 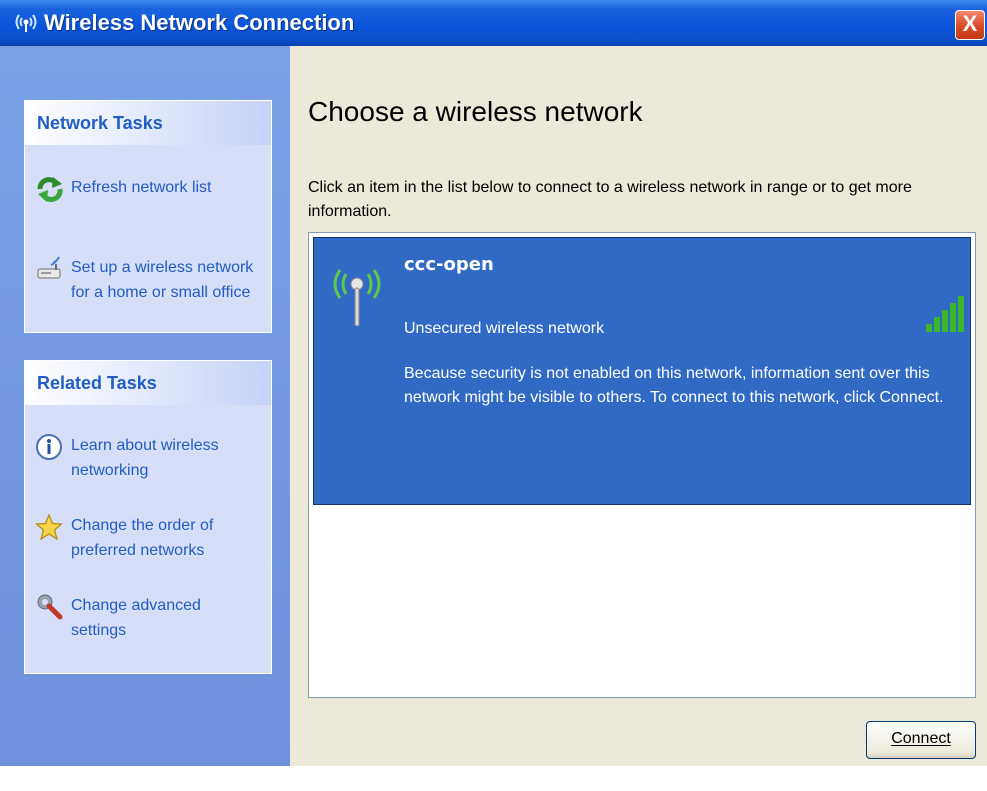 I want to click on change-advanced-settings-link: Change advanced settings, so click(x=133, y=618).